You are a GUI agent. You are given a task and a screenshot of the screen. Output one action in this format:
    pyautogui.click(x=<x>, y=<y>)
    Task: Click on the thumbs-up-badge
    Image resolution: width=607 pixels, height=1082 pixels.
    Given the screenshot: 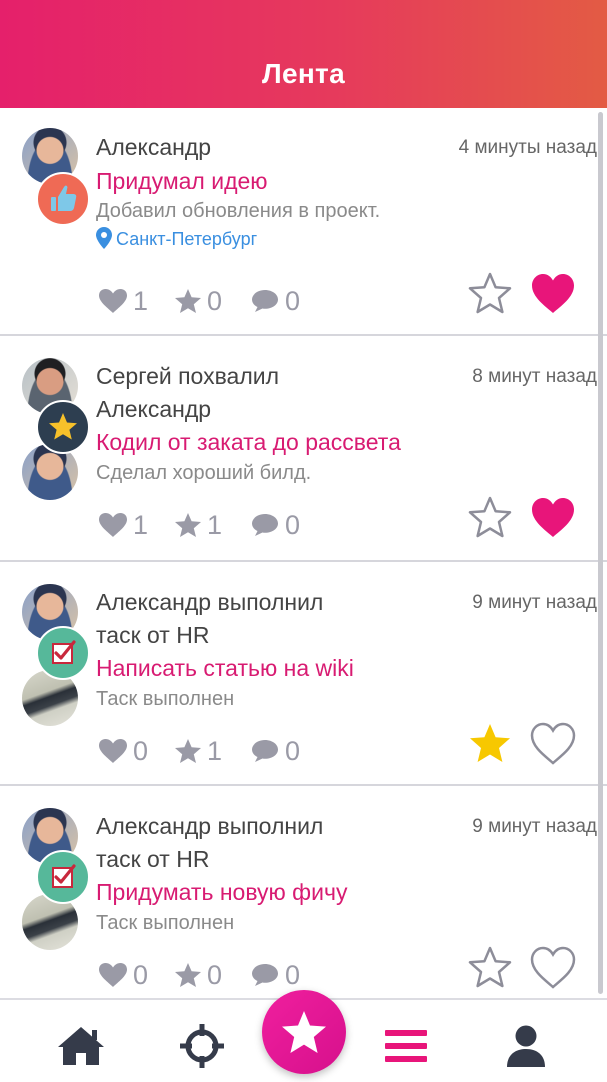 What is the action you would take?
    pyautogui.click(x=63, y=199)
    